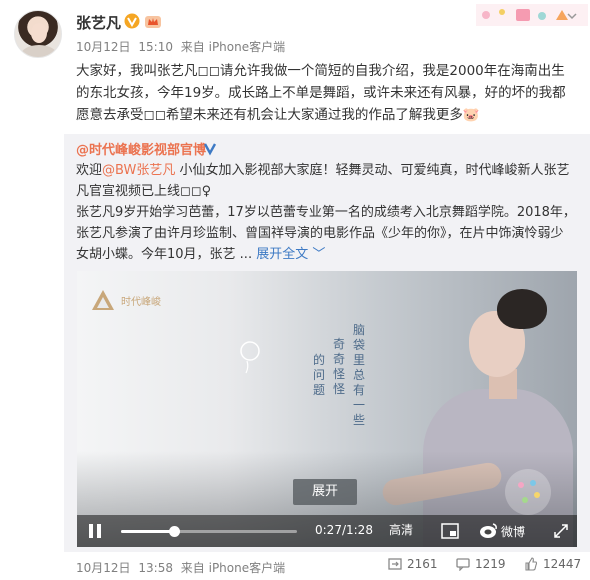  Describe the element at coordinates (395, 564) in the screenshot. I see `repost-icon` at that location.